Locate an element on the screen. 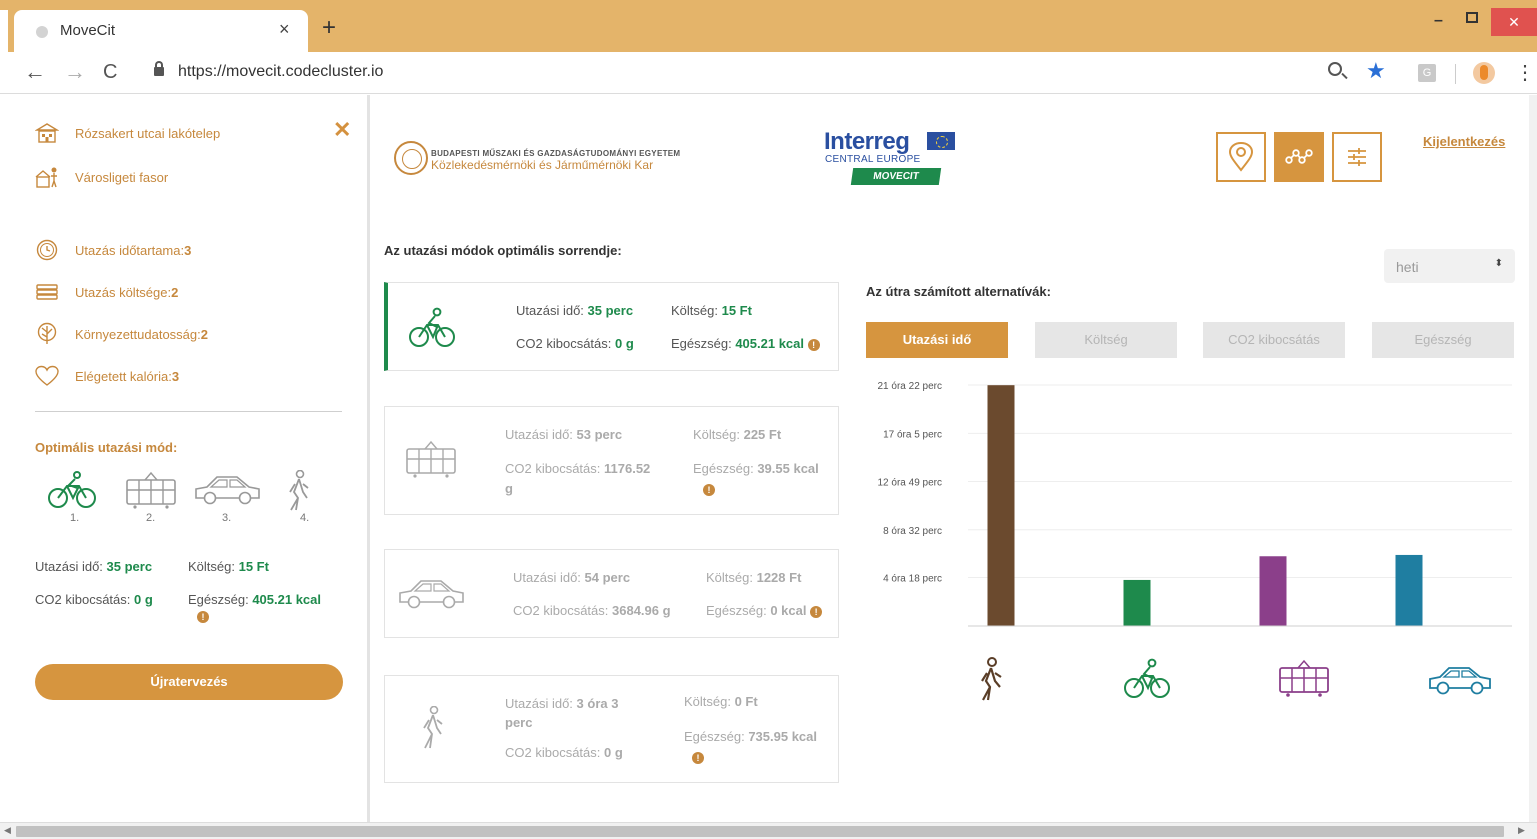 This screenshot has height=839, width=1537. card-bicycle-co2: CO2 kibocsátás: 0 g is located at coordinates (575, 343).